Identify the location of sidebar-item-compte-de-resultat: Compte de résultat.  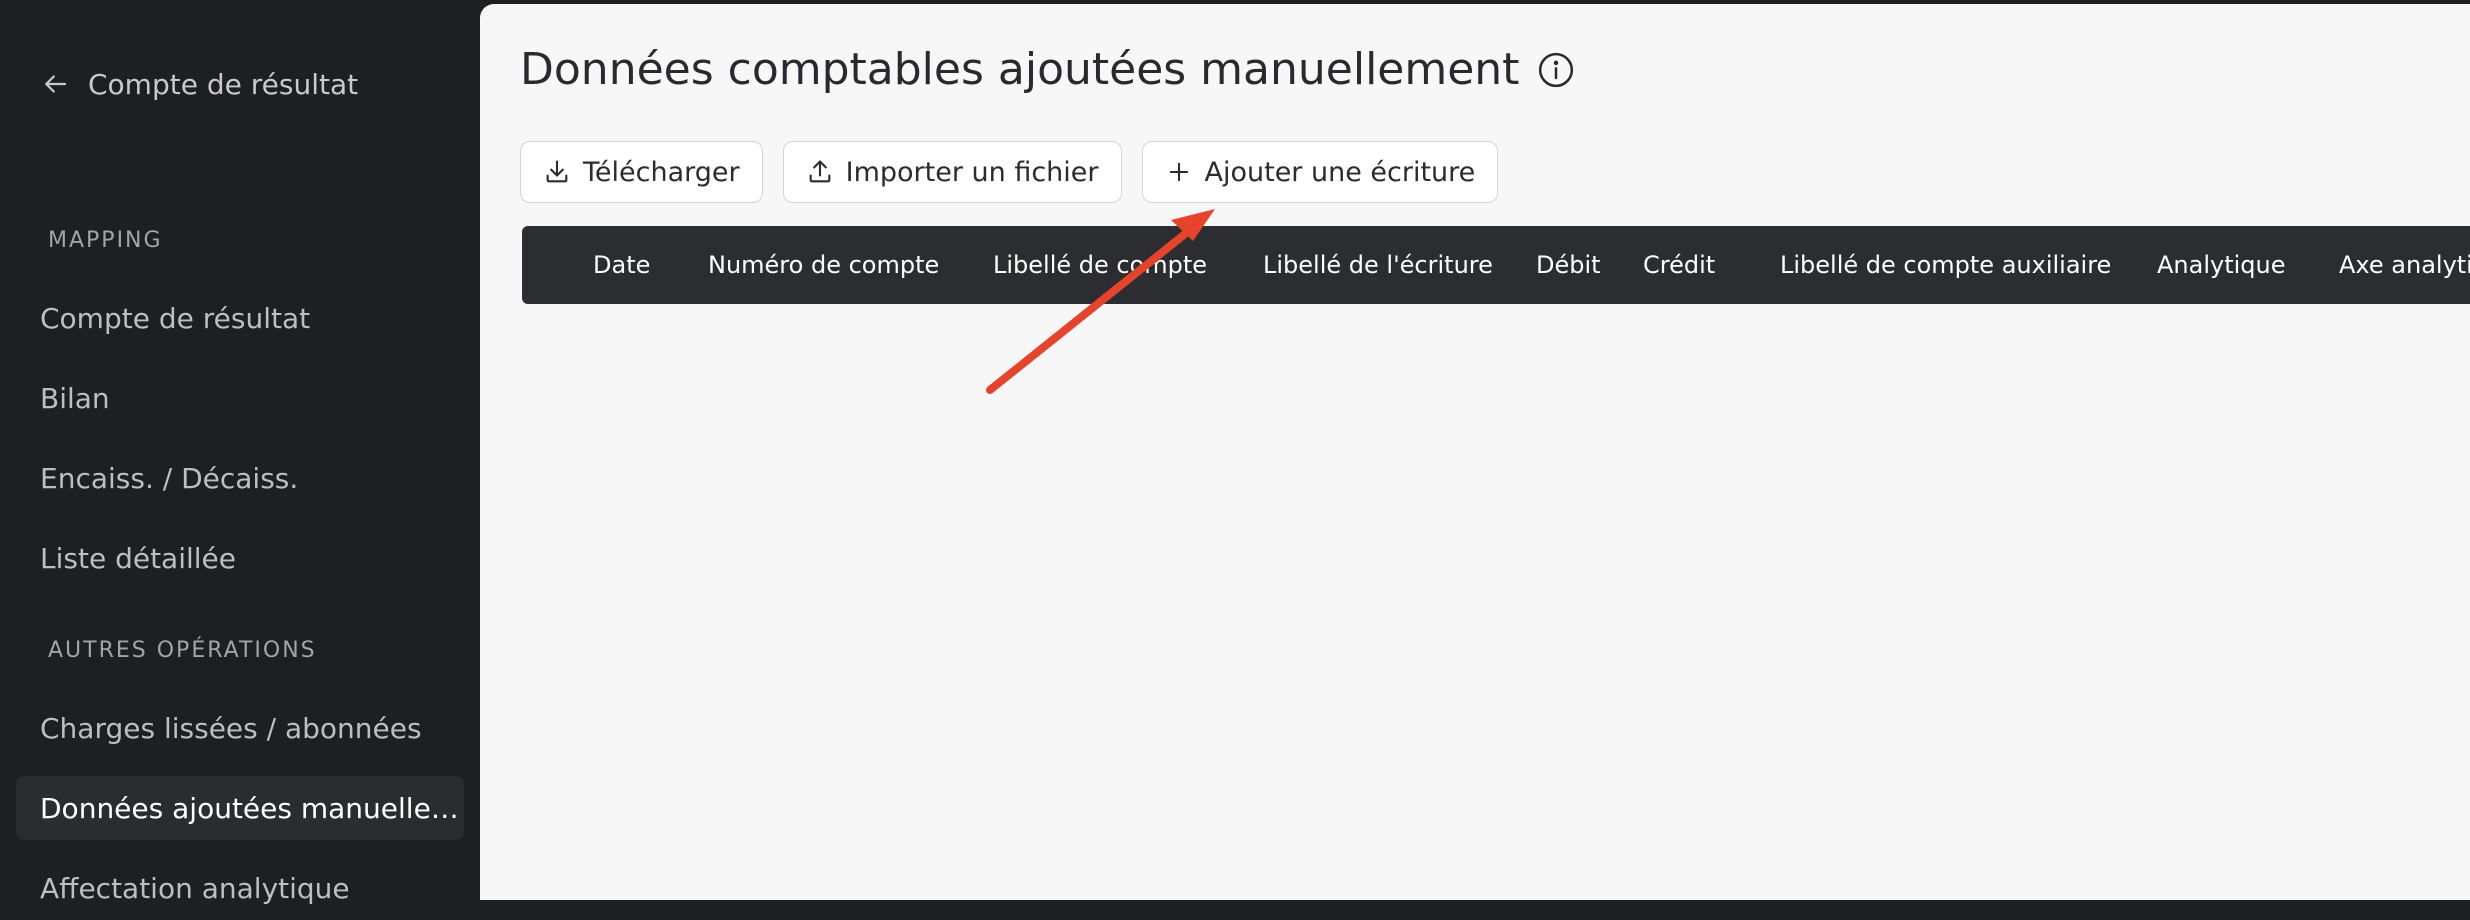
(240, 318).